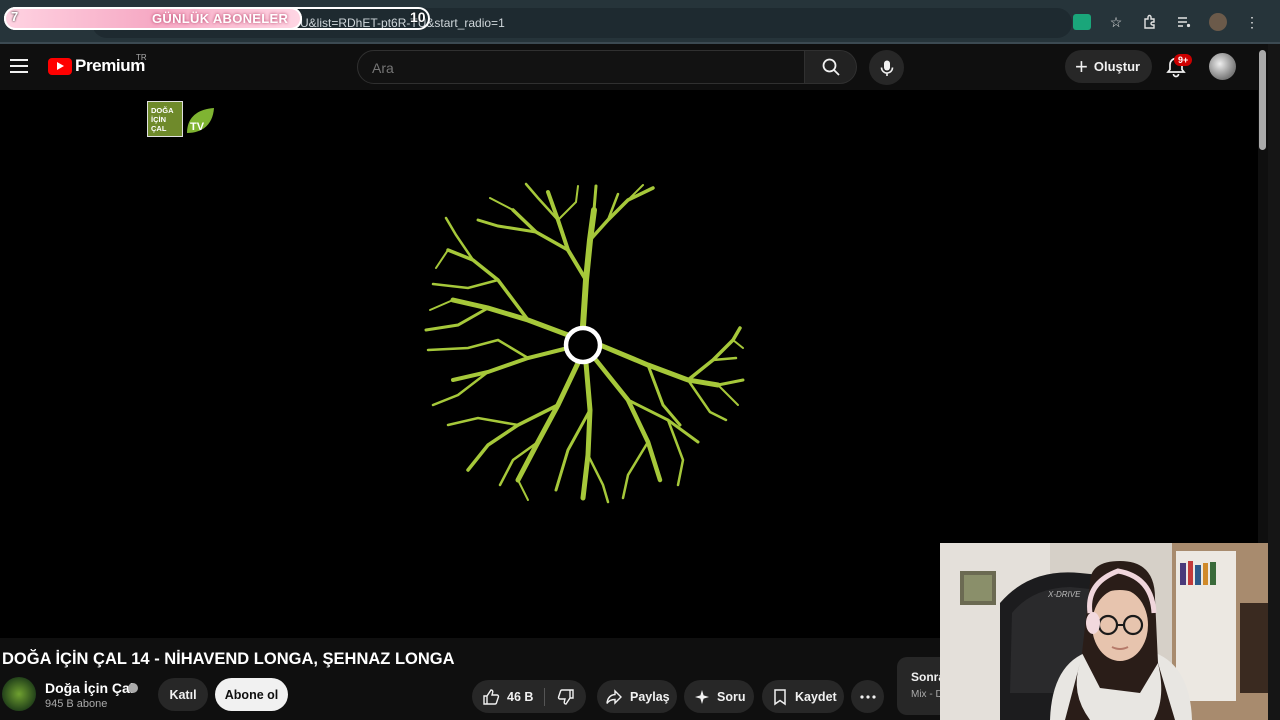 The height and width of the screenshot is (720, 1280). I want to click on ask-label: Soru, so click(731, 696).